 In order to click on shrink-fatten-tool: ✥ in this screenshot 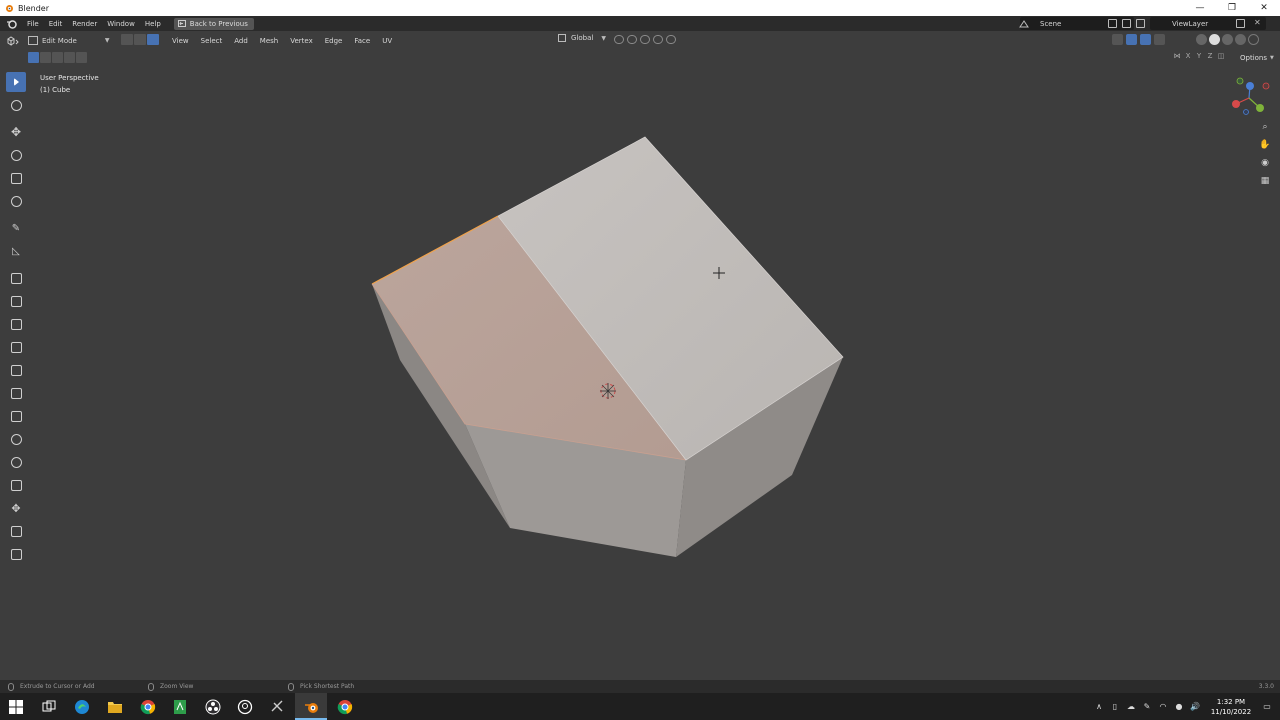, I will do `click(16, 508)`.